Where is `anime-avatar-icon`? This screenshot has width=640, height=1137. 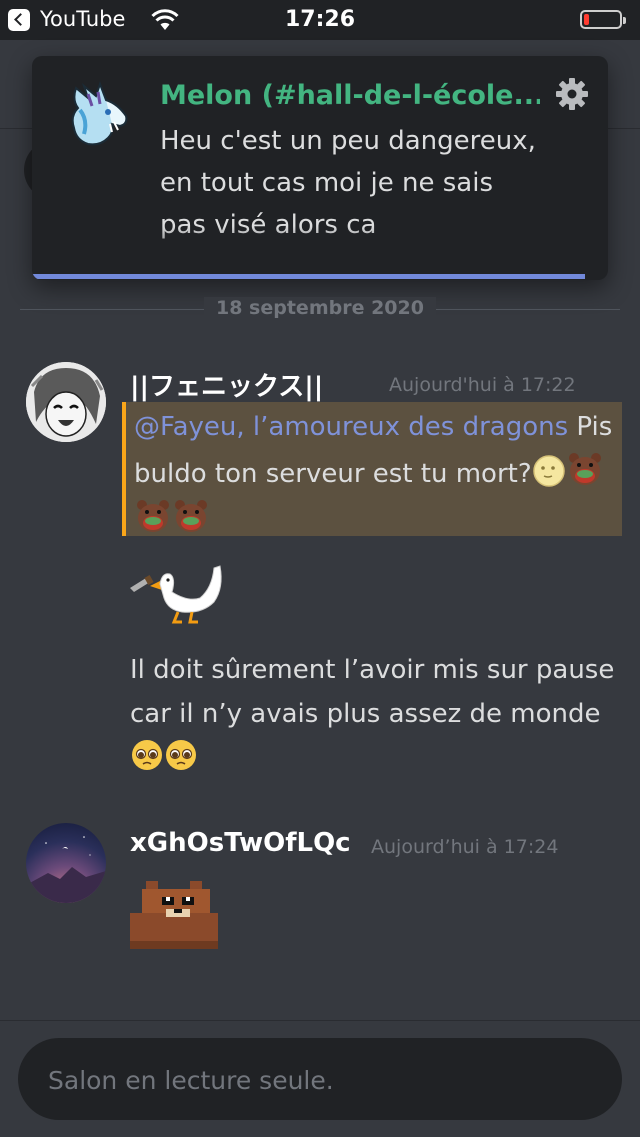
anime-avatar-icon is located at coordinates (66, 402).